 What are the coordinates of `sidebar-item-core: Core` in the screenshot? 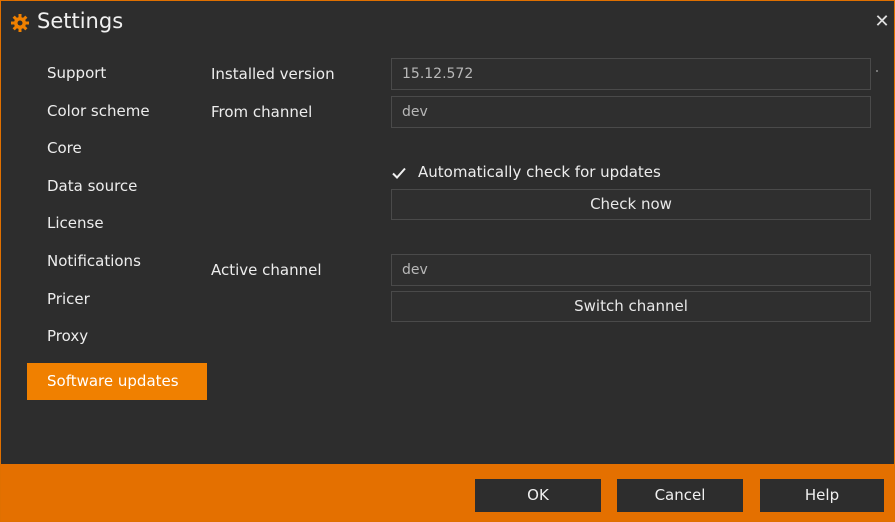 It's located at (117, 152).